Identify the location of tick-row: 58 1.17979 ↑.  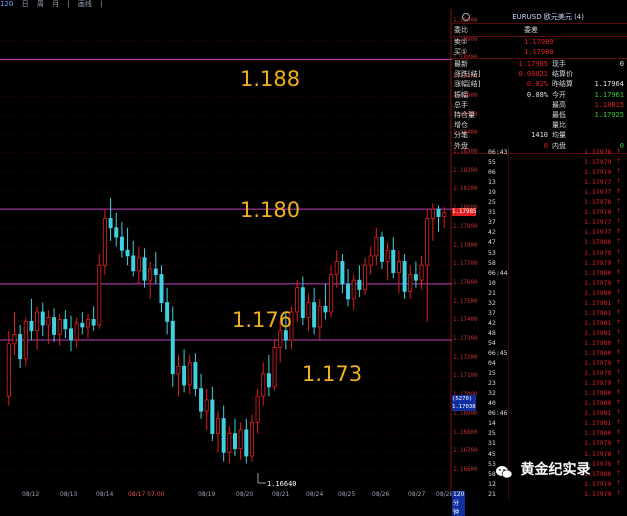
(539, 263).